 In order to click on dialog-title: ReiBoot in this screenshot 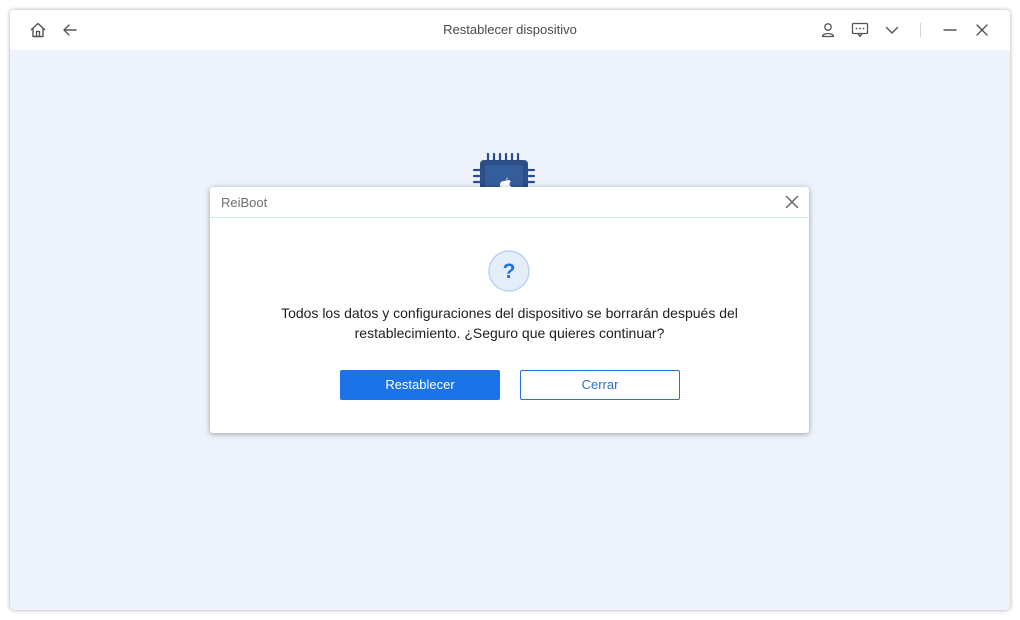, I will do `click(244, 202)`.